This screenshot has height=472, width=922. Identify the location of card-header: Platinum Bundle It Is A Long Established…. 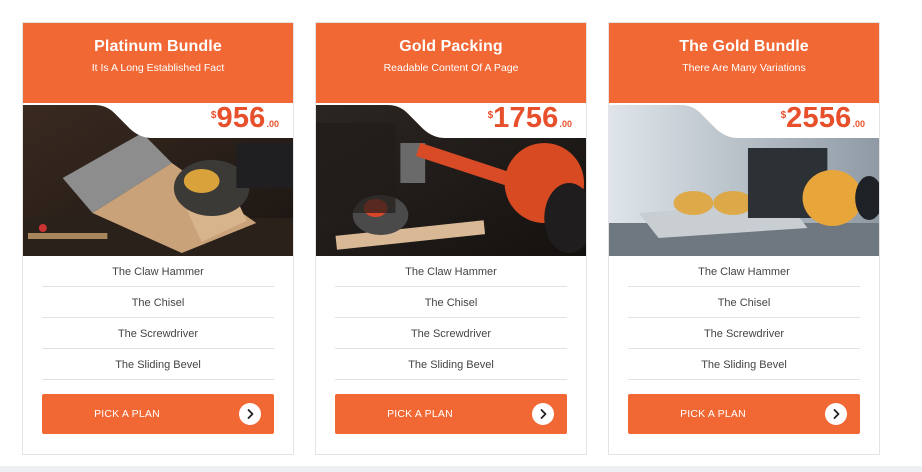
(158, 63).